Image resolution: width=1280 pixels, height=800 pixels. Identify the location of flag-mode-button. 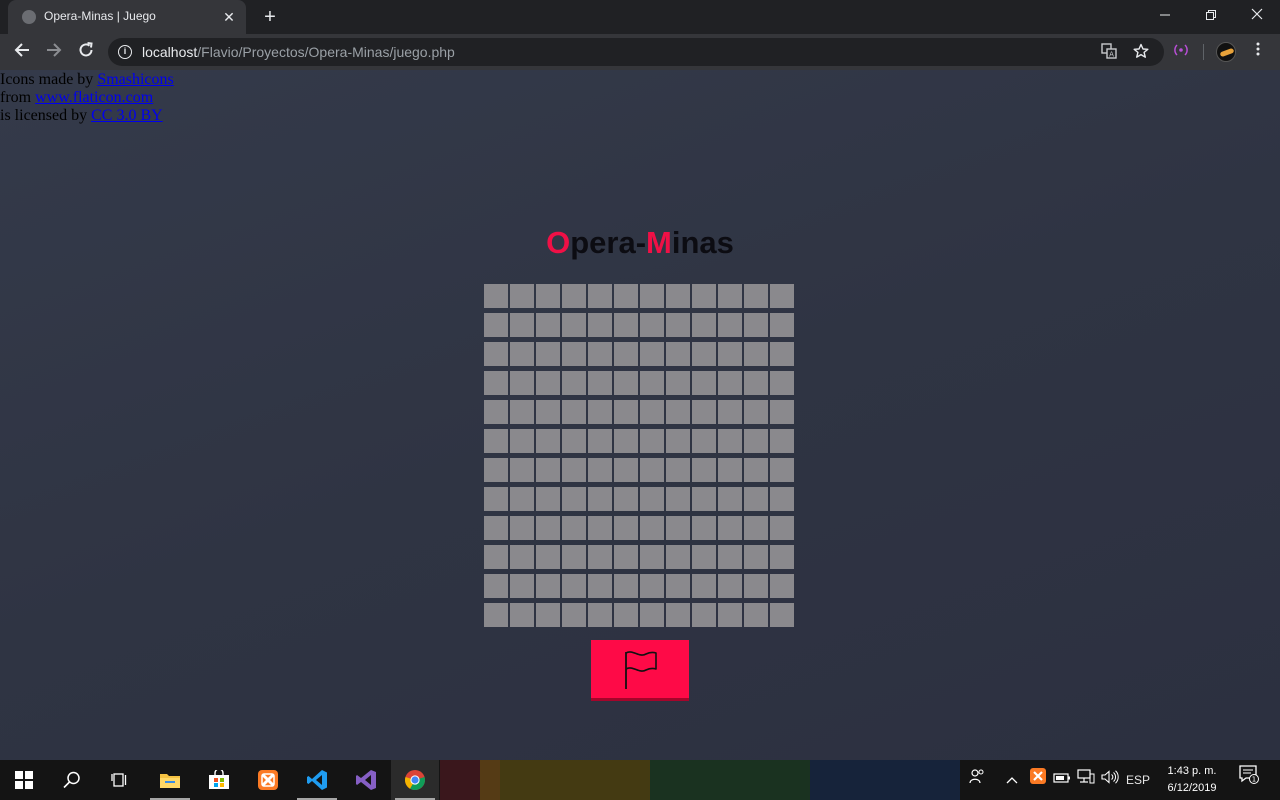
(640, 670).